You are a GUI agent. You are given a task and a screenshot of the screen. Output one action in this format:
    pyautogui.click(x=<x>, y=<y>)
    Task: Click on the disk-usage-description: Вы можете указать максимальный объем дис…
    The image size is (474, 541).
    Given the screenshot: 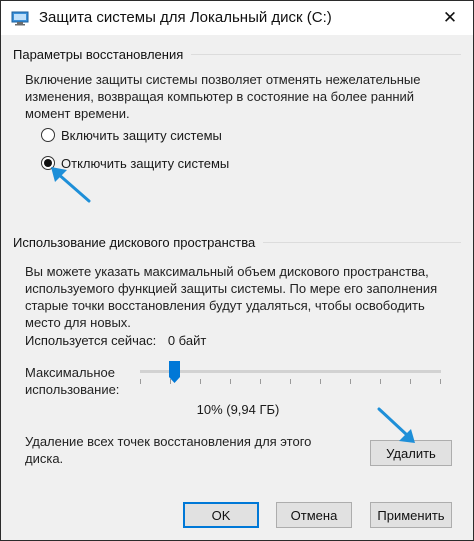 What is the action you would take?
    pyautogui.click(x=231, y=297)
    